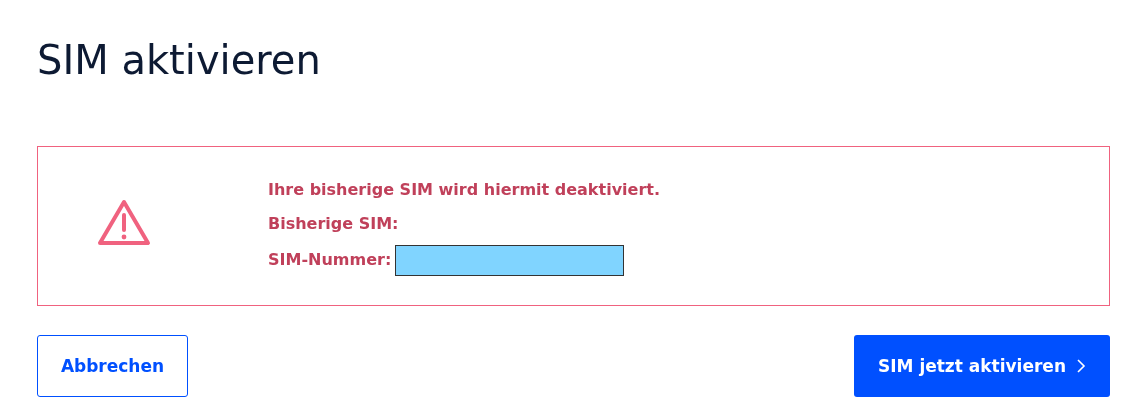 Image resolution: width=1136 pixels, height=417 pixels. What do you see at coordinates (464, 189) in the screenshot?
I see `warning-message: Ihre bisherige SIM wird hiermit deaktiviert.` at bounding box center [464, 189].